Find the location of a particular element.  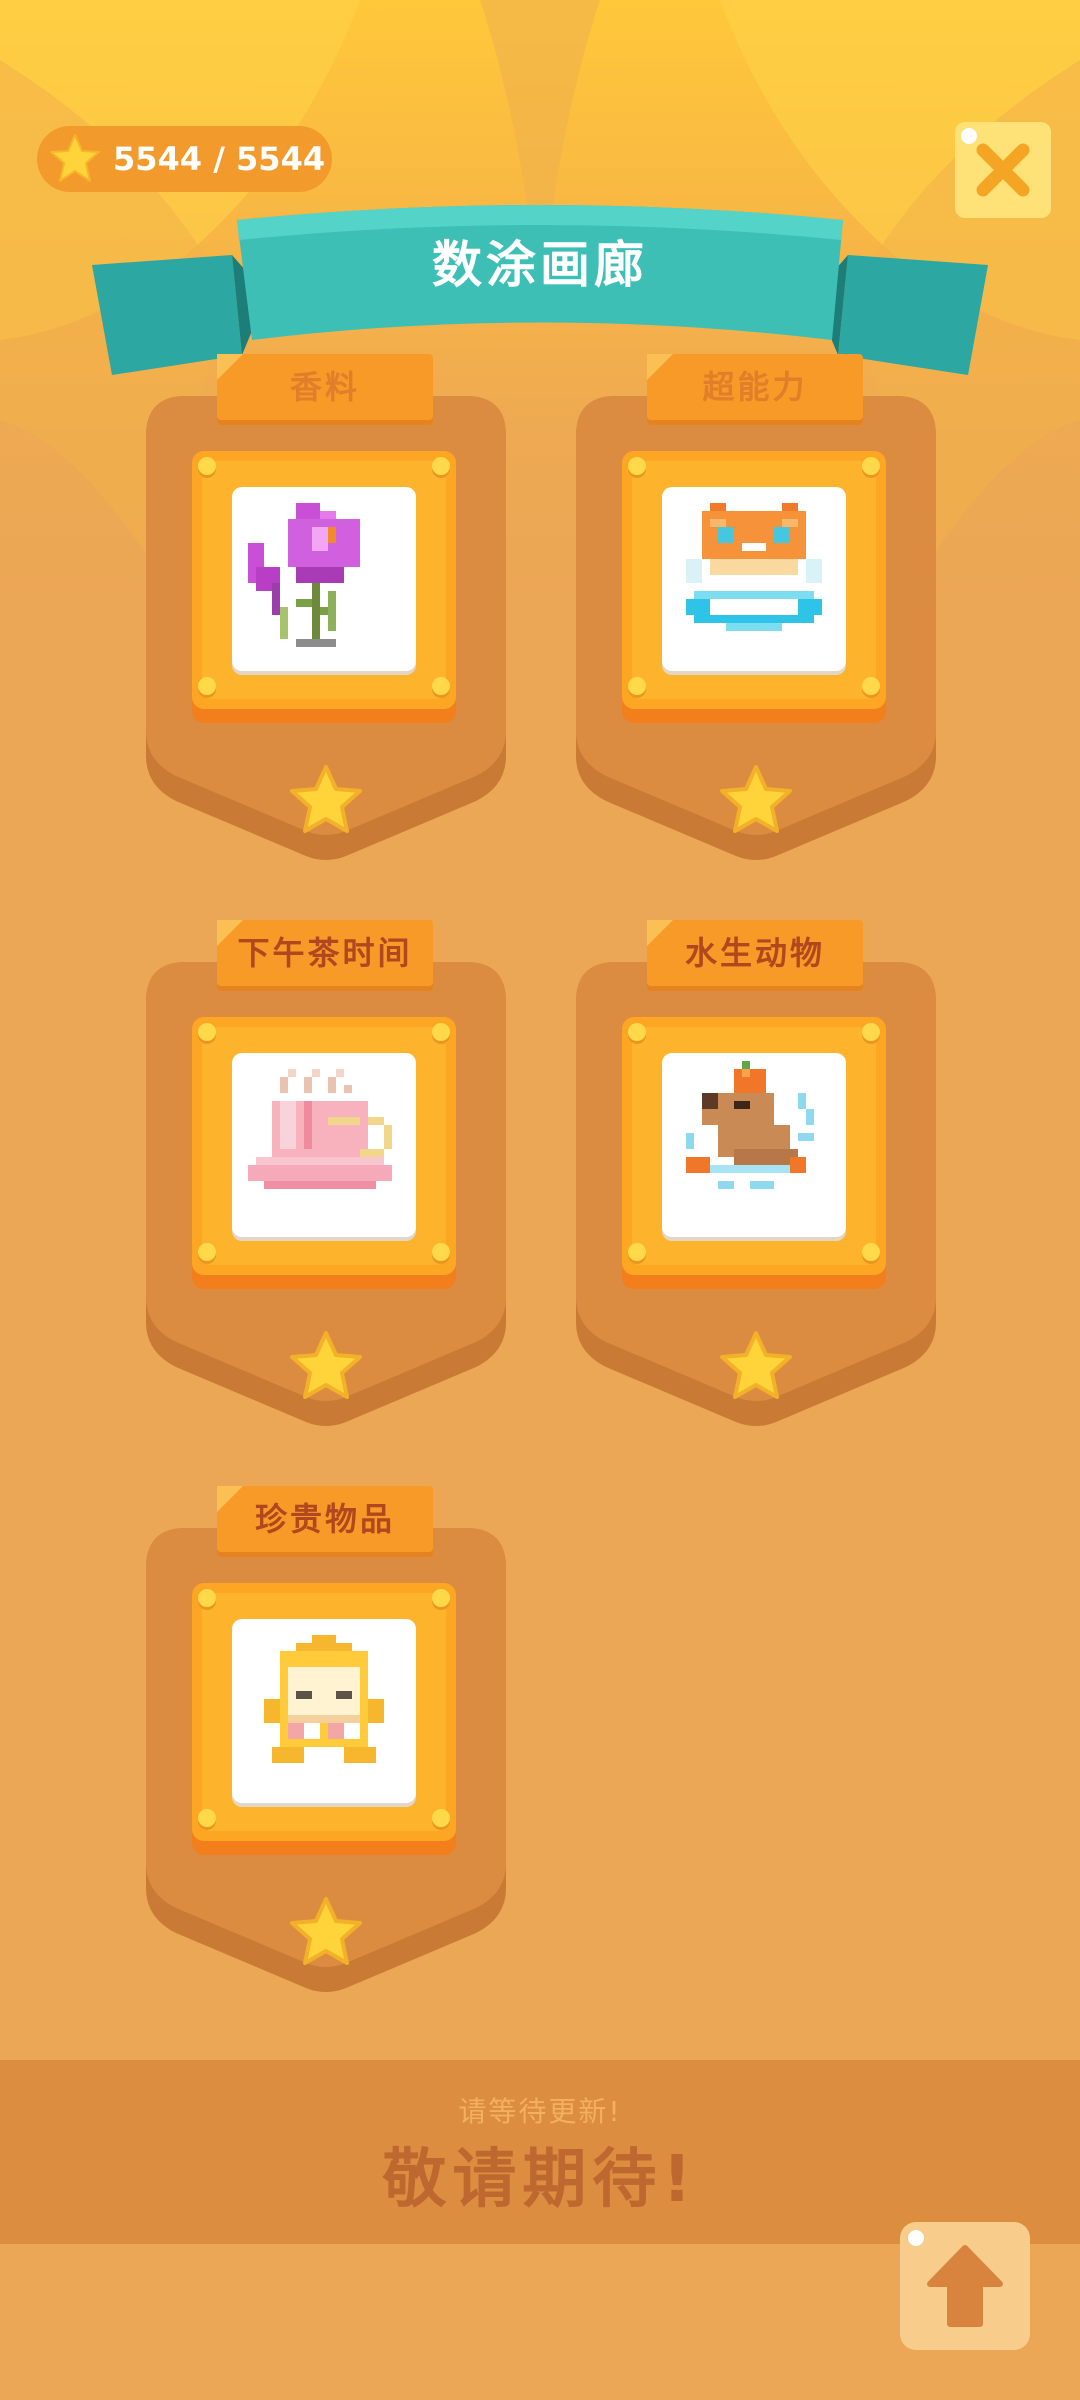

card-label-tab: 下午茶时间 is located at coordinates (325, 953).